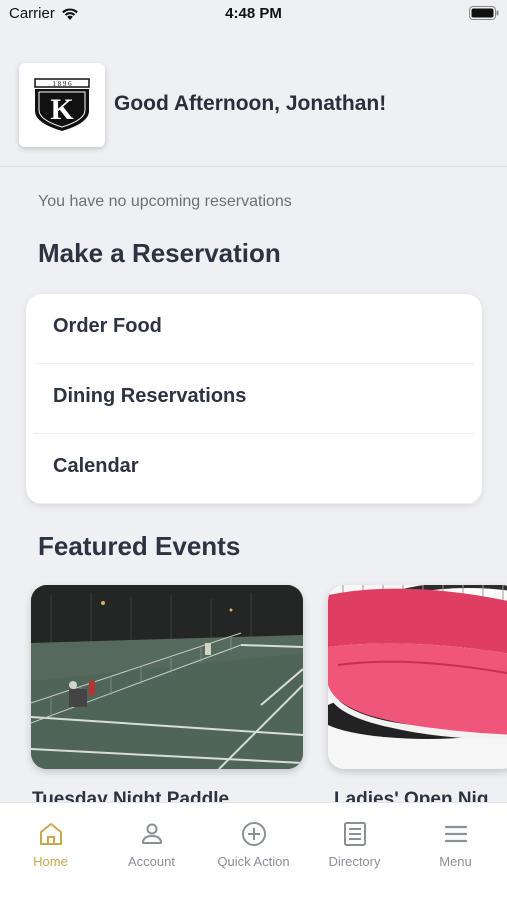 This screenshot has width=507, height=900. I want to click on tennis-court-image, so click(167, 677).